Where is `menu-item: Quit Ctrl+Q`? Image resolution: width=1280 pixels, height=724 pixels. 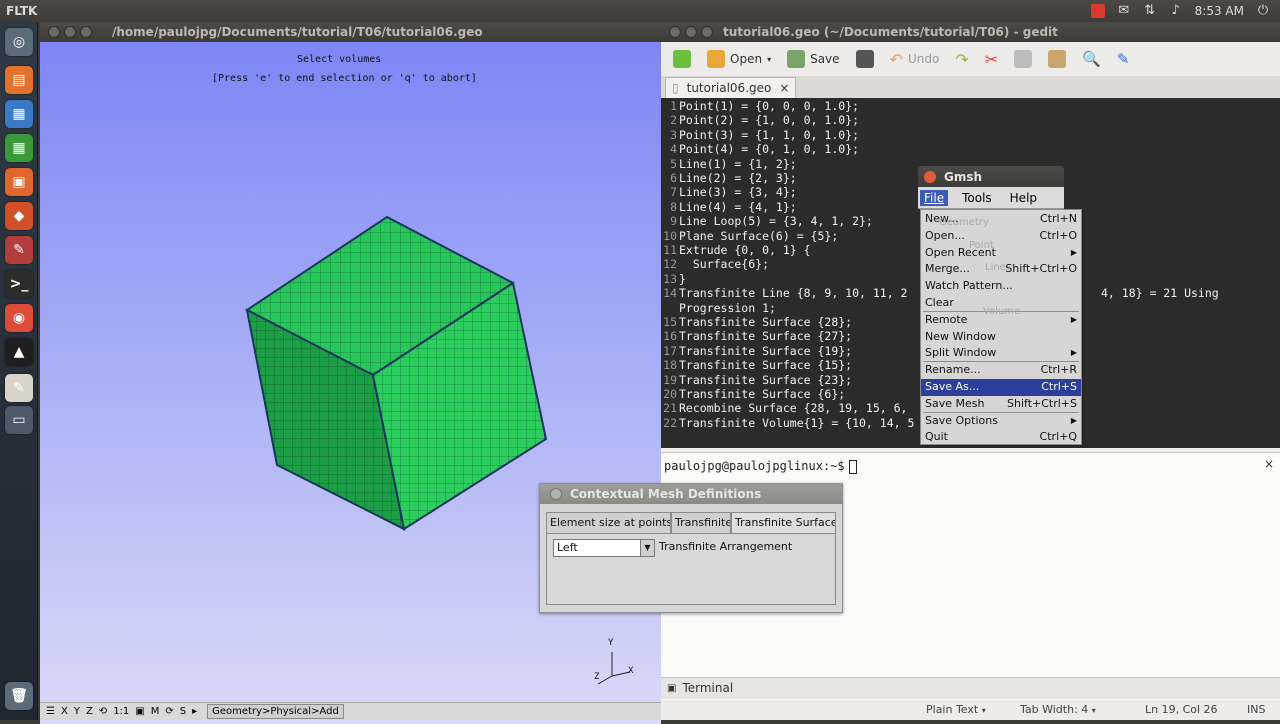 menu-item: Quit Ctrl+Q is located at coordinates (1001, 437).